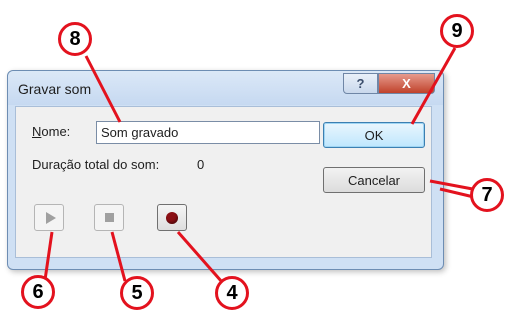  I want to click on stop-icon, so click(109, 217).